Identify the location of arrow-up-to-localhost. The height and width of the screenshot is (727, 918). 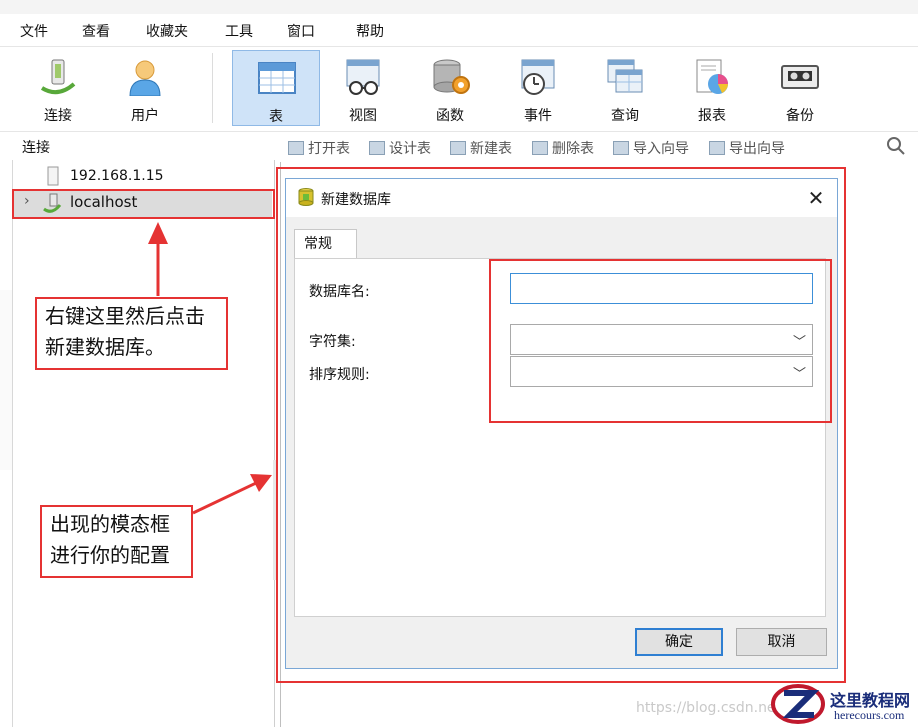
(158, 259).